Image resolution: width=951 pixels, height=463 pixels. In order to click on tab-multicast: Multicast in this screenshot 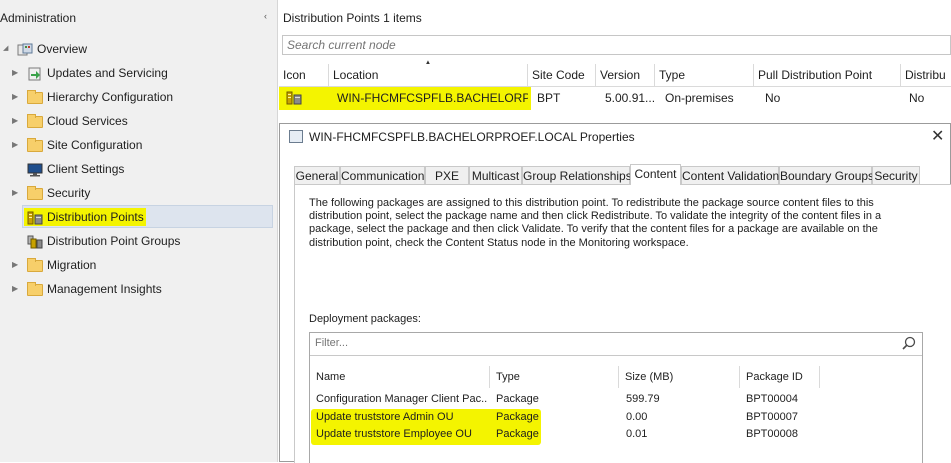, I will do `click(495, 175)`.